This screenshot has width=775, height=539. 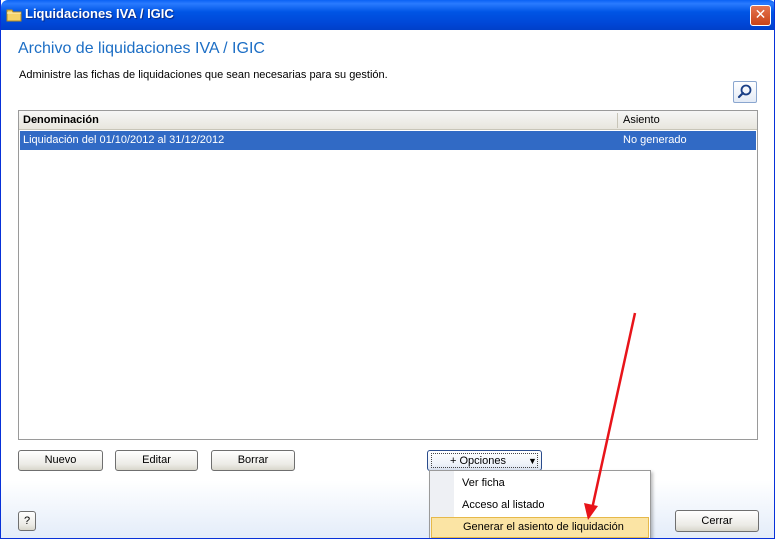 I want to click on title-bar: Liquidaciones IVA / IGIC ✕, so click(x=387, y=15).